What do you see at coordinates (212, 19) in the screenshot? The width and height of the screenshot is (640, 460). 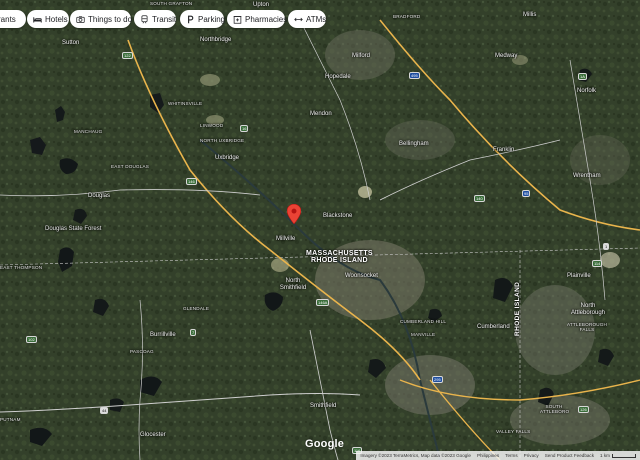 I see `chip-label: Parking` at bounding box center [212, 19].